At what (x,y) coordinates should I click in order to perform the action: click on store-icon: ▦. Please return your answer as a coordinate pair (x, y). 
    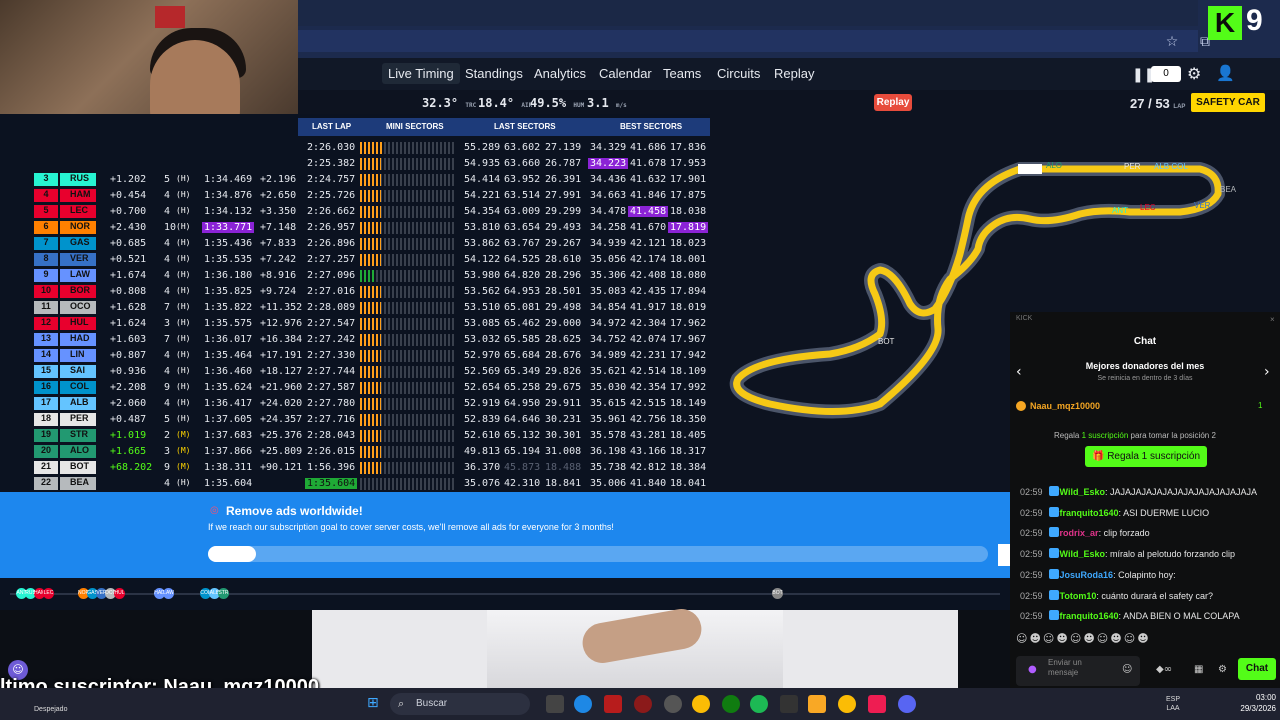
    Looking at the image, I should click on (1198, 669).